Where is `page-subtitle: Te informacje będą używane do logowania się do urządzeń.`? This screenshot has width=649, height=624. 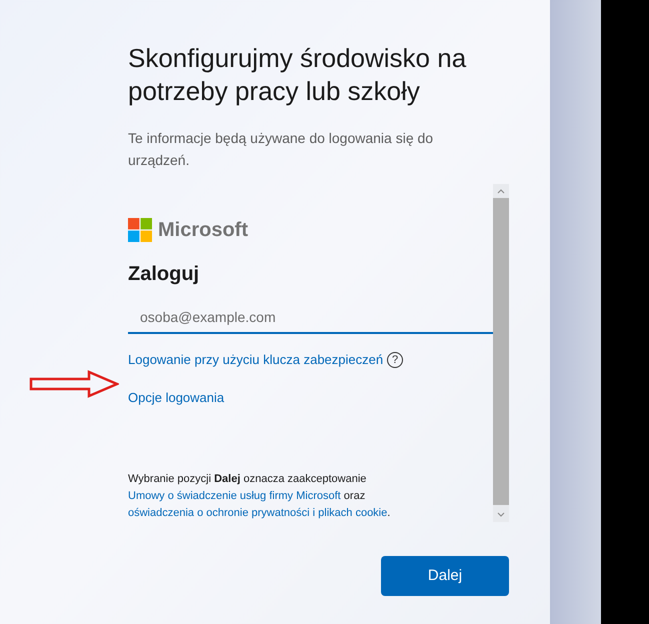 page-subtitle: Te informacje będą używane do logowania się do urządzeń. is located at coordinates (281, 149).